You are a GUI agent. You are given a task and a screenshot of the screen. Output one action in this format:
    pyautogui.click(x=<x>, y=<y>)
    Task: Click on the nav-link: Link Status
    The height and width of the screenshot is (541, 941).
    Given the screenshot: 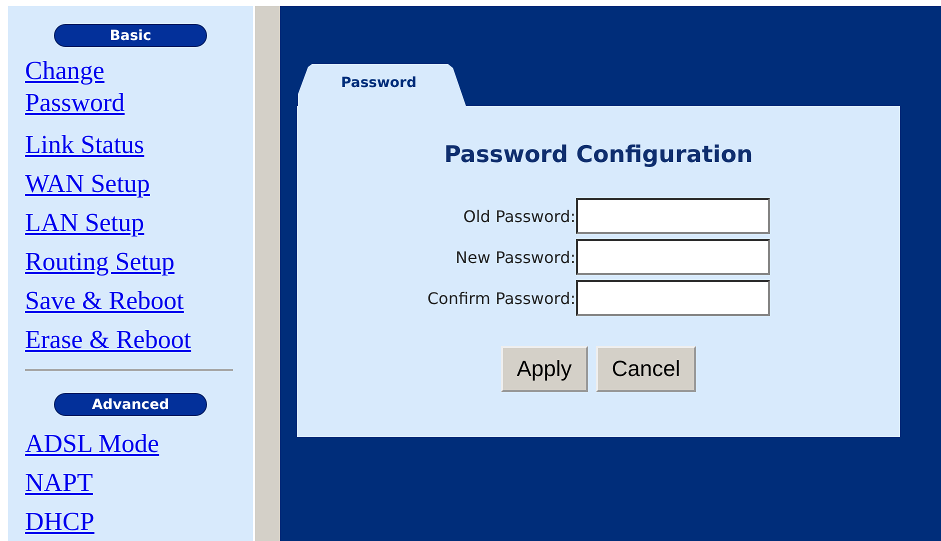 What is the action you would take?
    pyautogui.click(x=84, y=144)
    